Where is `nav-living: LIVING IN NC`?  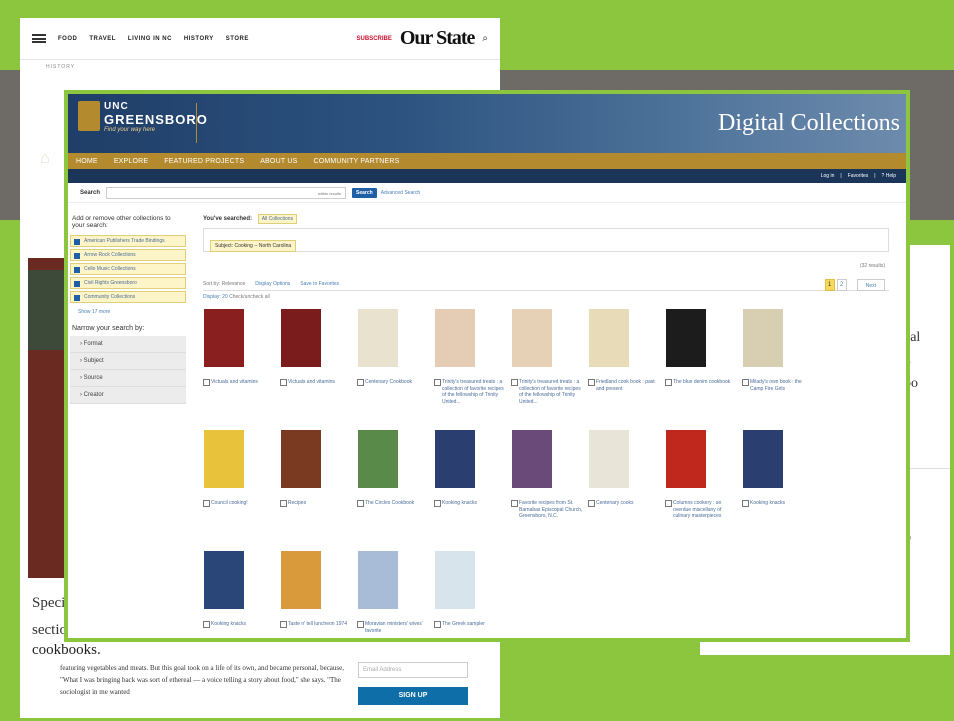 nav-living: LIVING IN NC is located at coordinates (150, 39).